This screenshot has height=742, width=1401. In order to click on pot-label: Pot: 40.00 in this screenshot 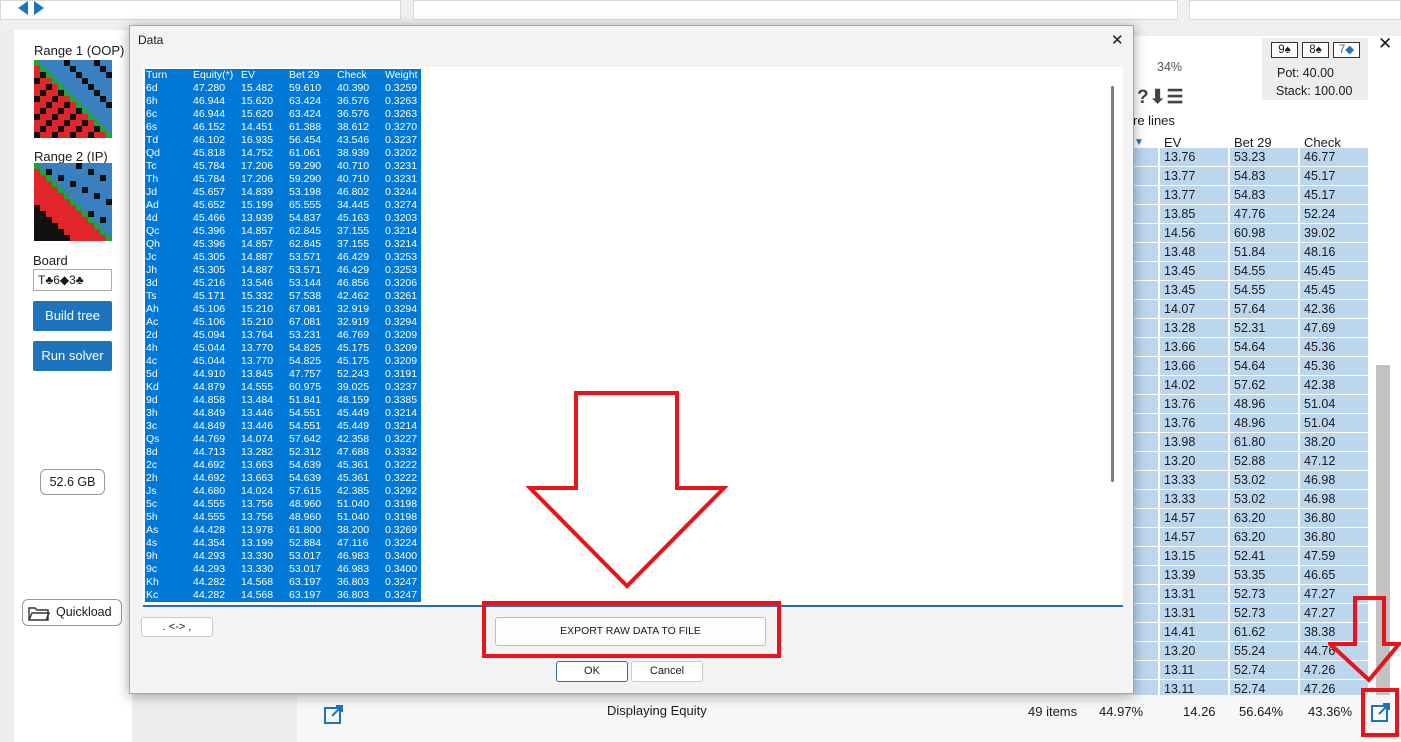, I will do `click(1305, 73)`.